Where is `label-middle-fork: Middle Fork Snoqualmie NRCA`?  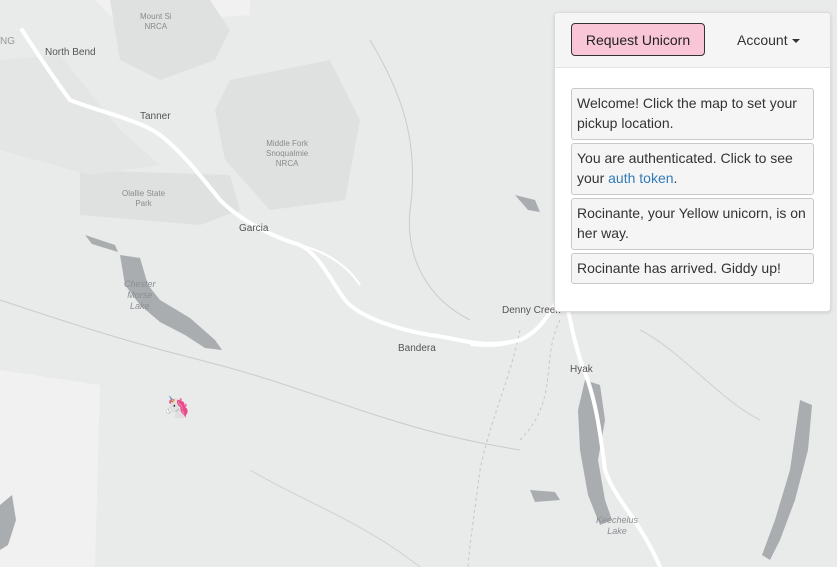 label-middle-fork: Middle Fork Snoqualmie NRCA is located at coordinates (287, 154).